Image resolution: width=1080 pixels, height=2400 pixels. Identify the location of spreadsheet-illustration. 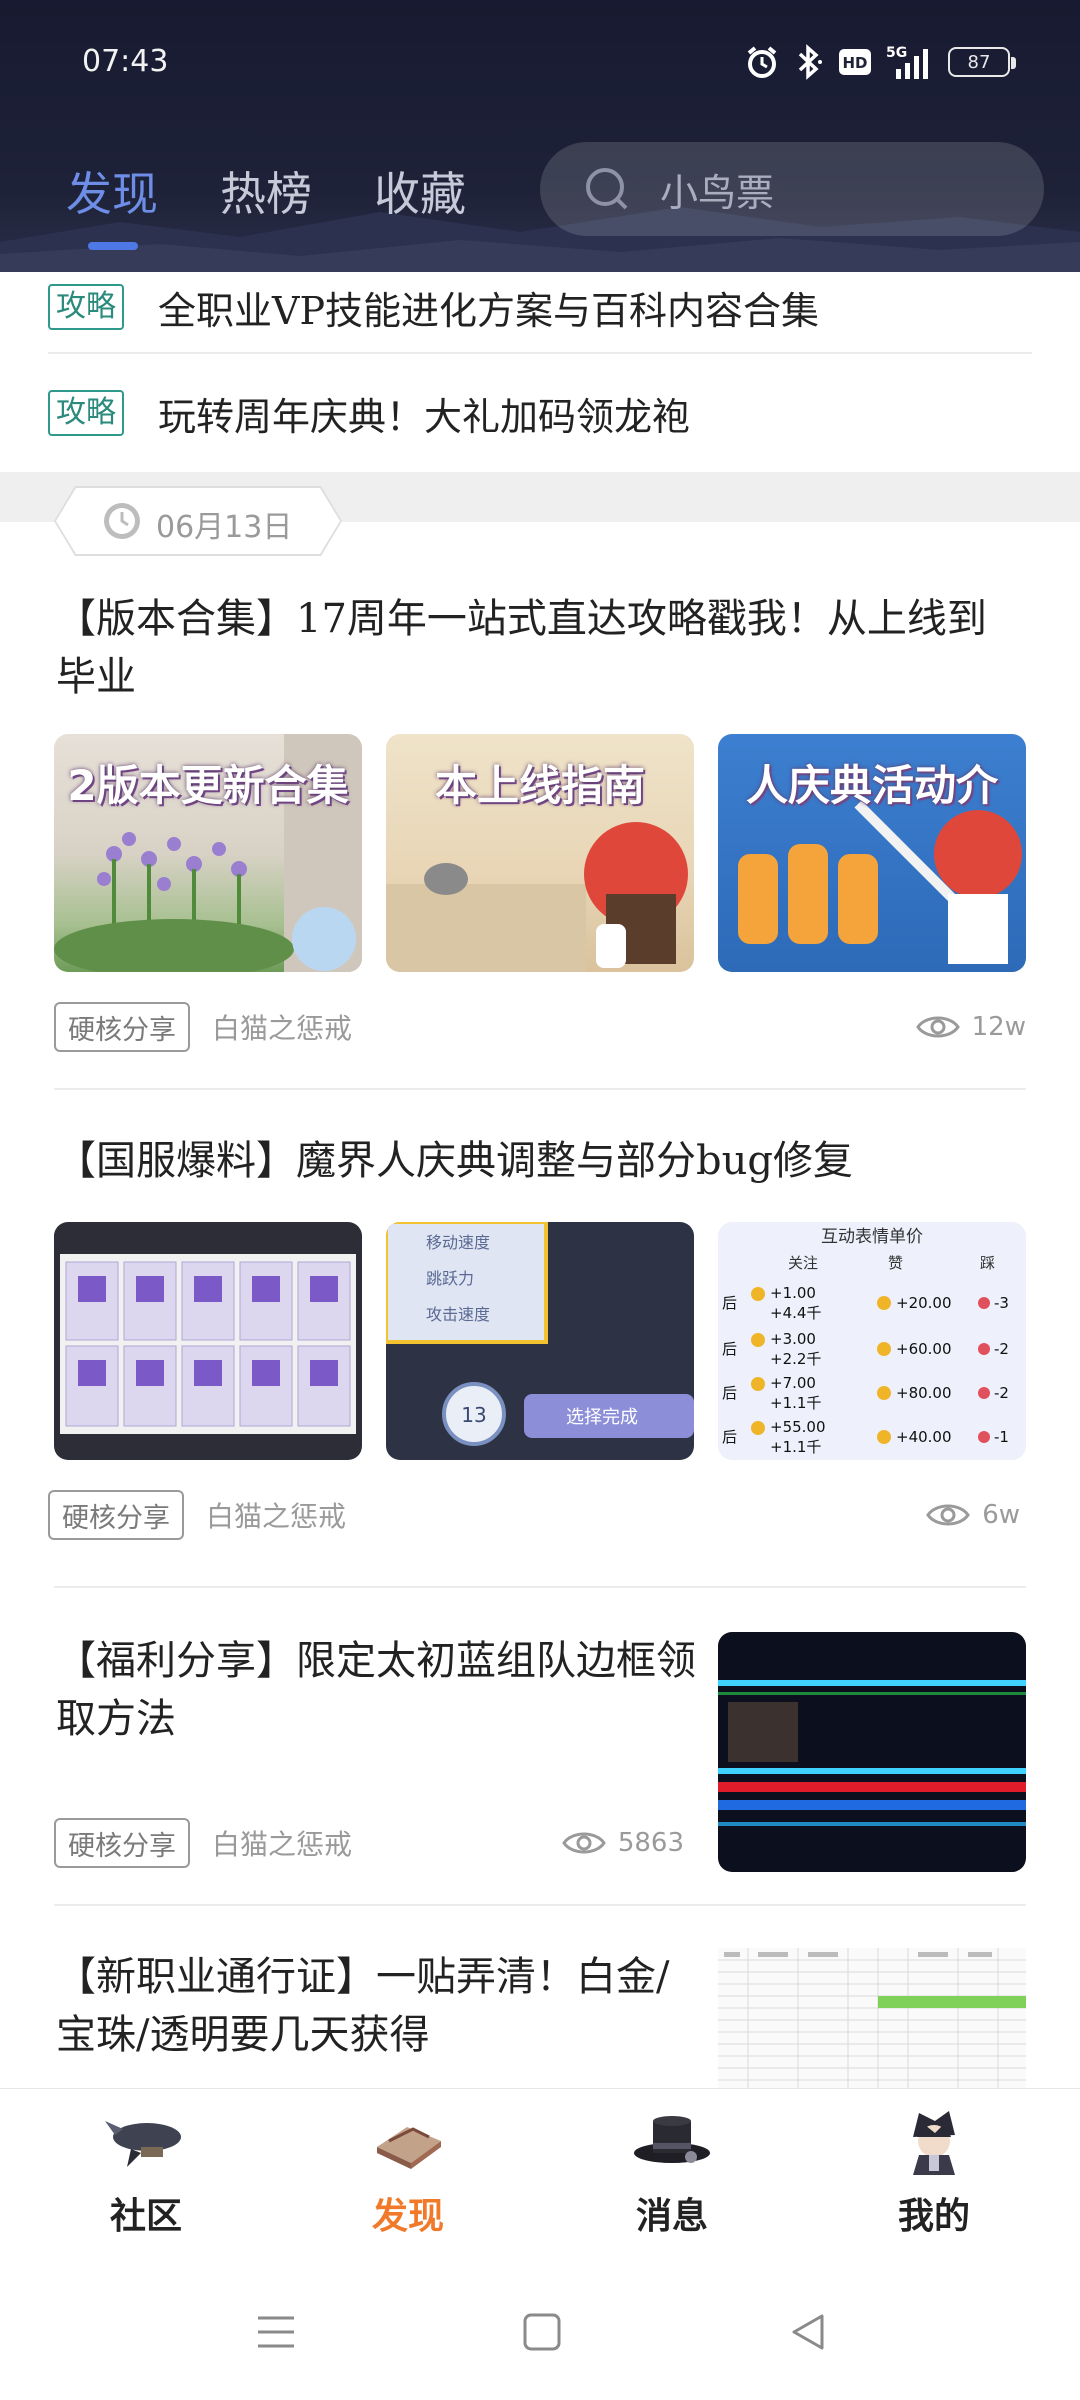
(872, 2018).